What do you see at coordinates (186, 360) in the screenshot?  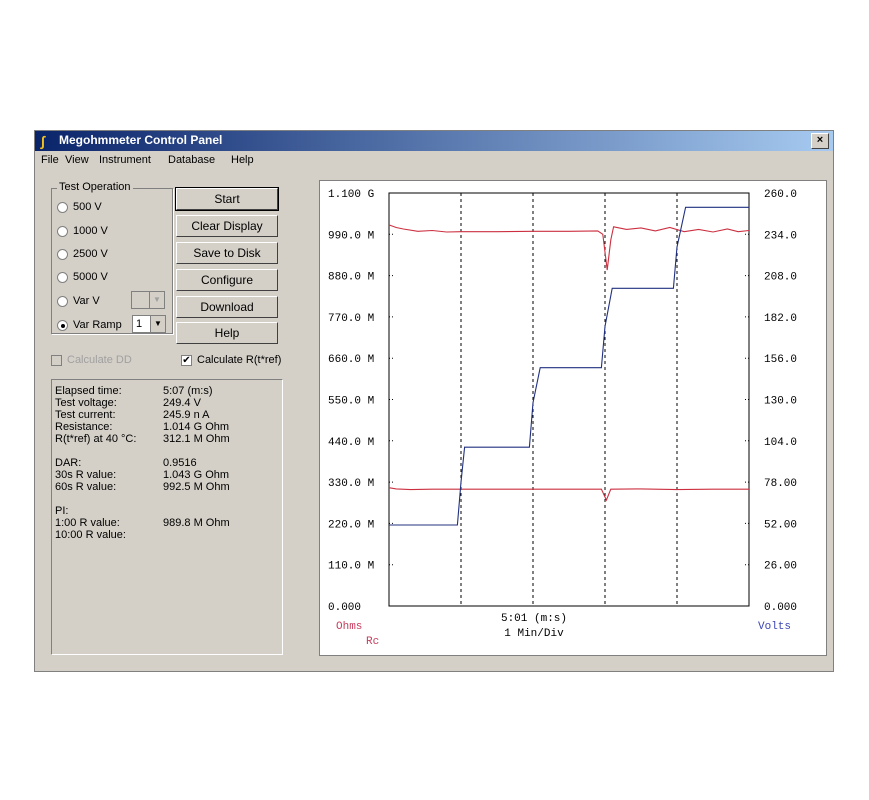 I see `check-icon: ✔` at bounding box center [186, 360].